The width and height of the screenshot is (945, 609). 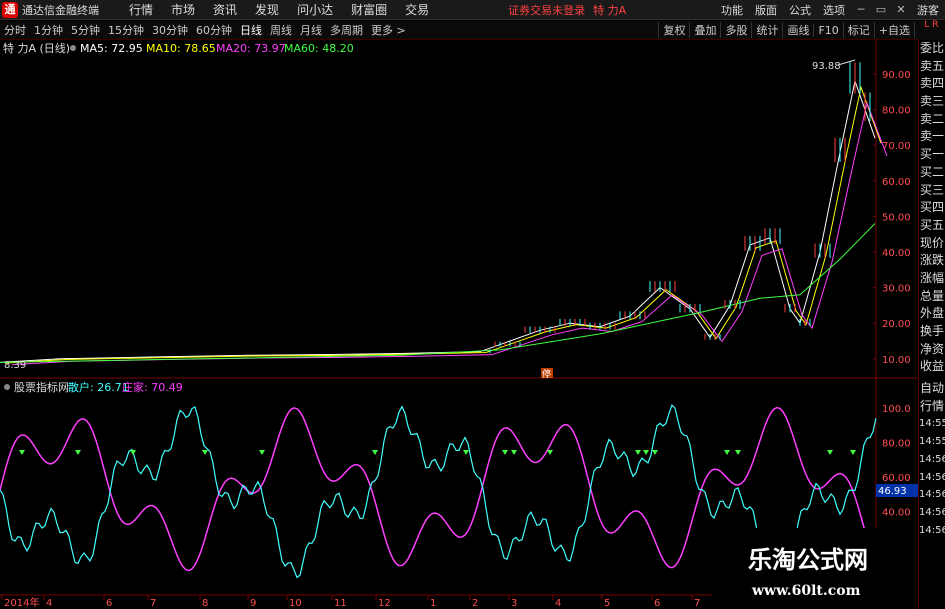 I want to click on x-tick-label: 5, so click(x=607, y=603).